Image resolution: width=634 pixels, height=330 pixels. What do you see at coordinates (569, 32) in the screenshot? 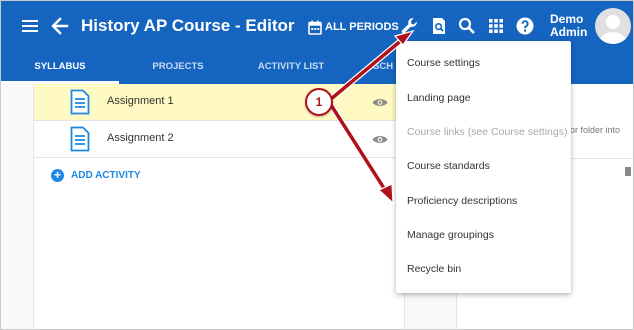
I see `user-last-name: Admin` at bounding box center [569, 32].